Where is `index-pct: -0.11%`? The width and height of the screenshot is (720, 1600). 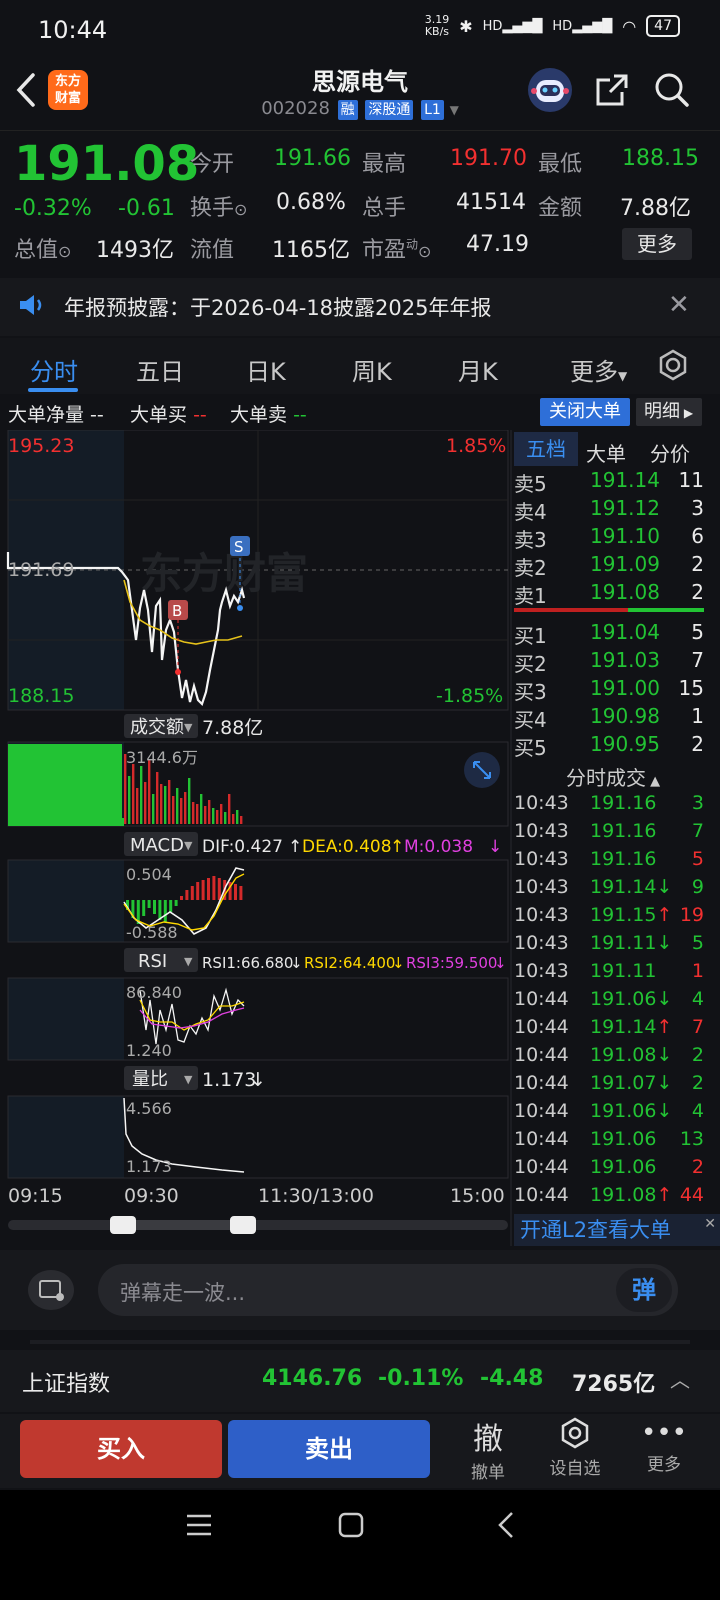 index-pct: -0.11% is located at coordinates (421, 1378).